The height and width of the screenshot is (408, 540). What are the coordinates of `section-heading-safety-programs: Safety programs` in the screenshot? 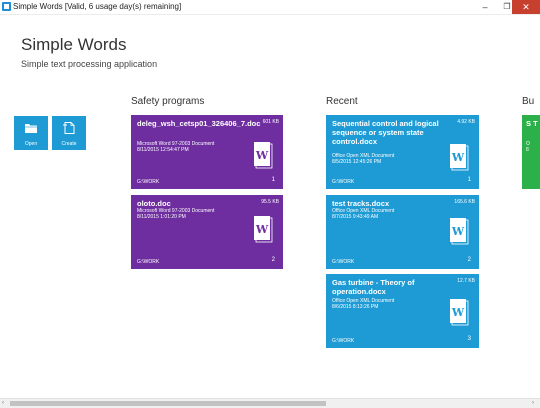 It's located at (168, 101).